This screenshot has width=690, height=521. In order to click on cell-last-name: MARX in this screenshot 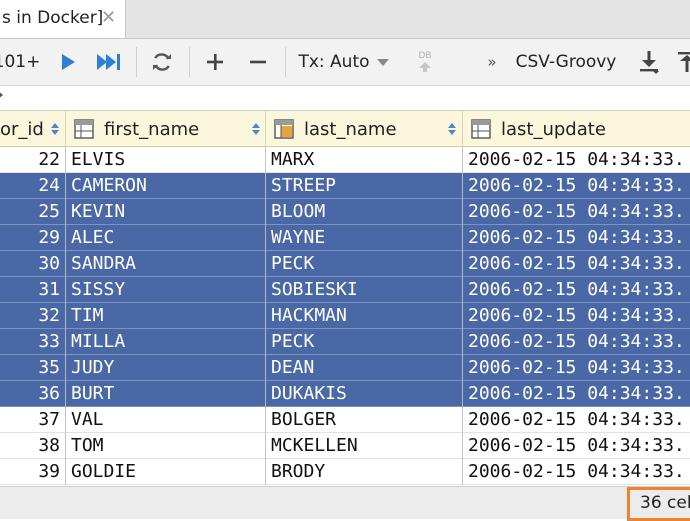, I will do `click(364, 160)`.